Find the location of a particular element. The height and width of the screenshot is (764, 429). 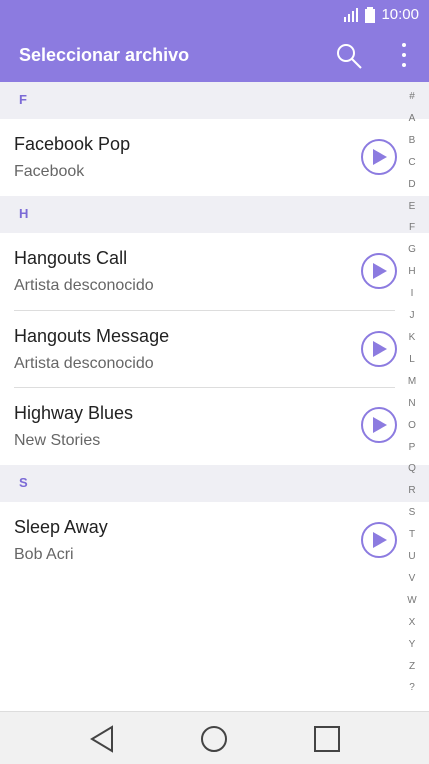

navigation-bar is located at coordinates (214, 737).